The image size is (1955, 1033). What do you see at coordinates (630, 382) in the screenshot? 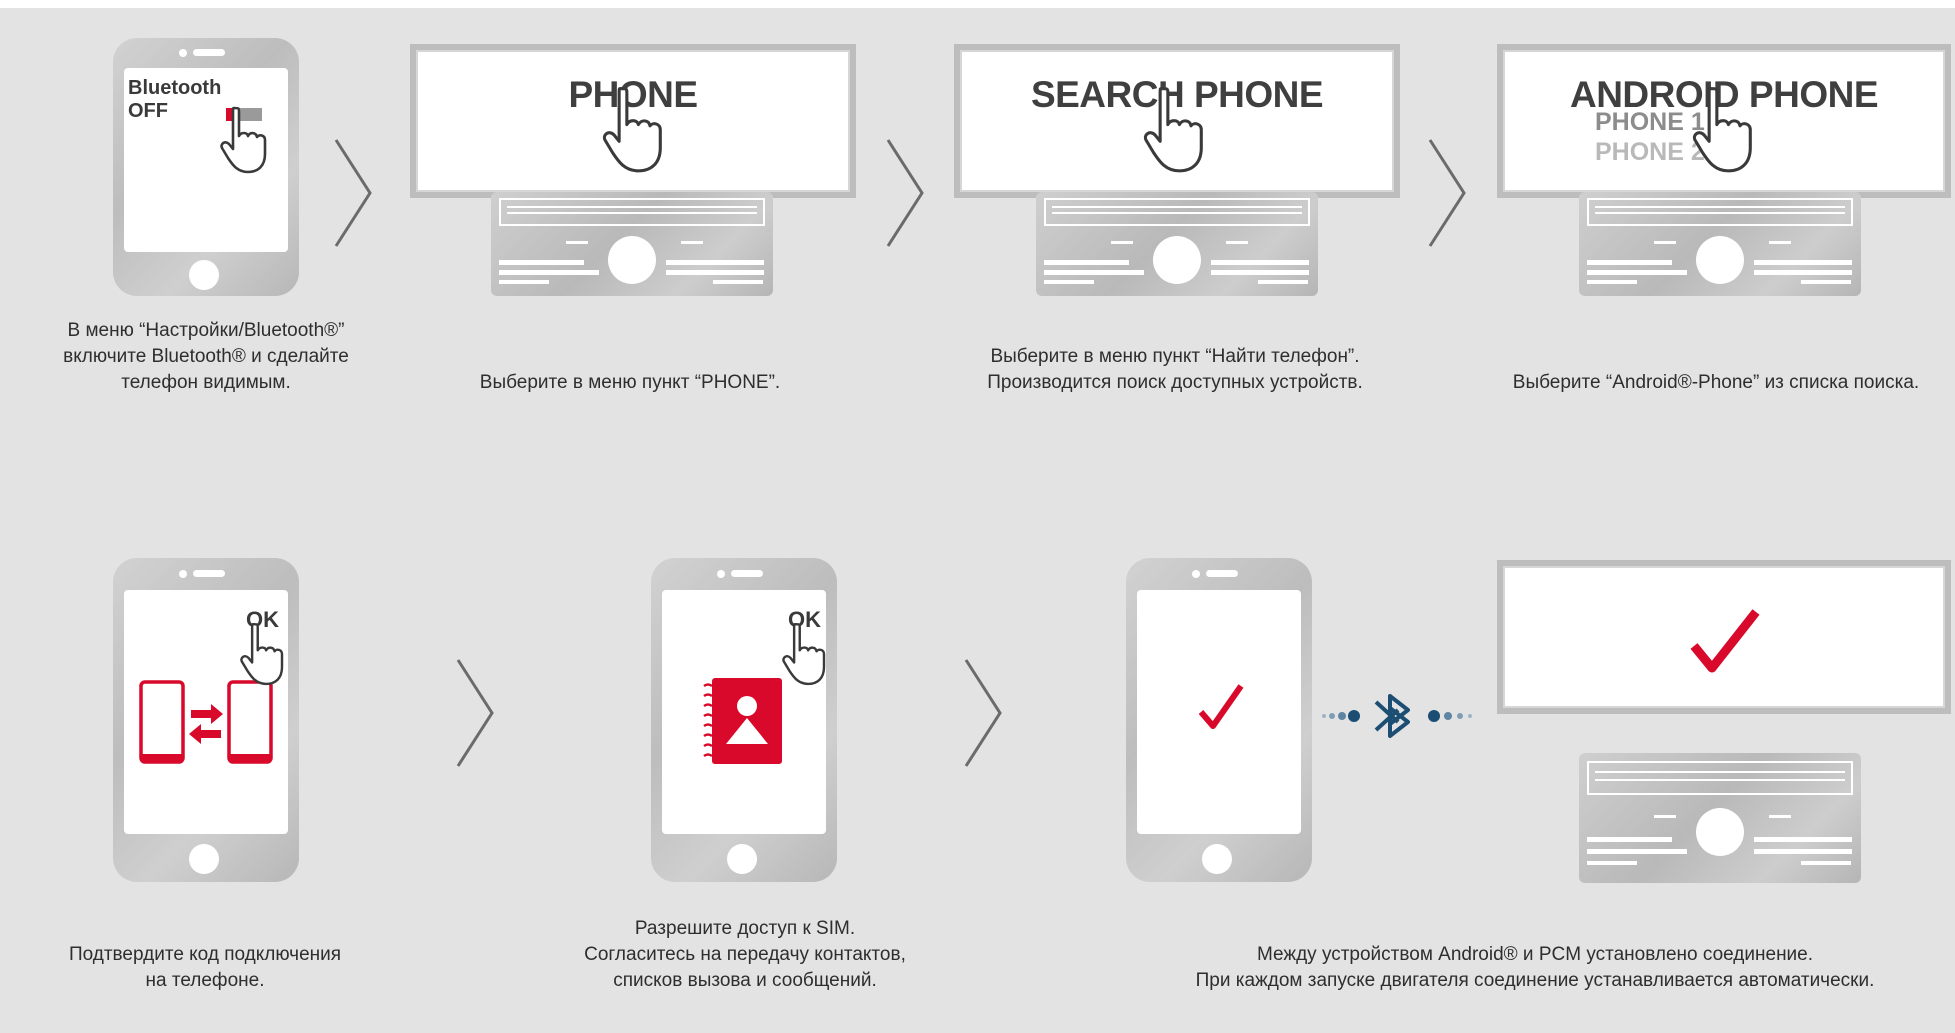
I see `step2-caption: Выберите в меню пункт “PHONE”.` at bounding box center [630, 382].